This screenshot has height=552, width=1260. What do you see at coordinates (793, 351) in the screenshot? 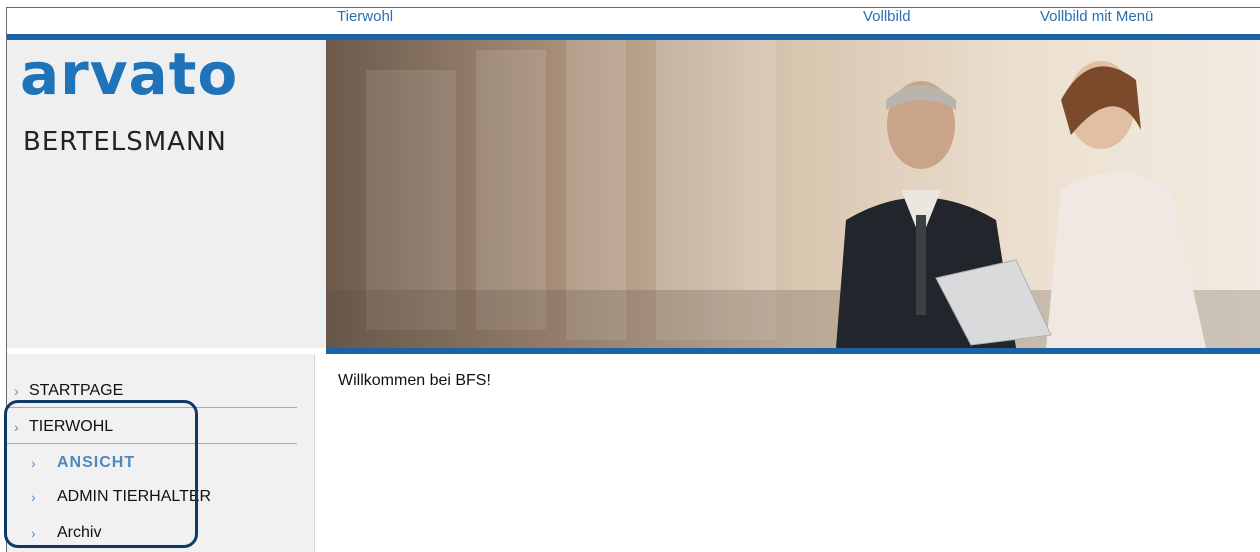
I see `hero-divider` at bounding box center [793, 351].